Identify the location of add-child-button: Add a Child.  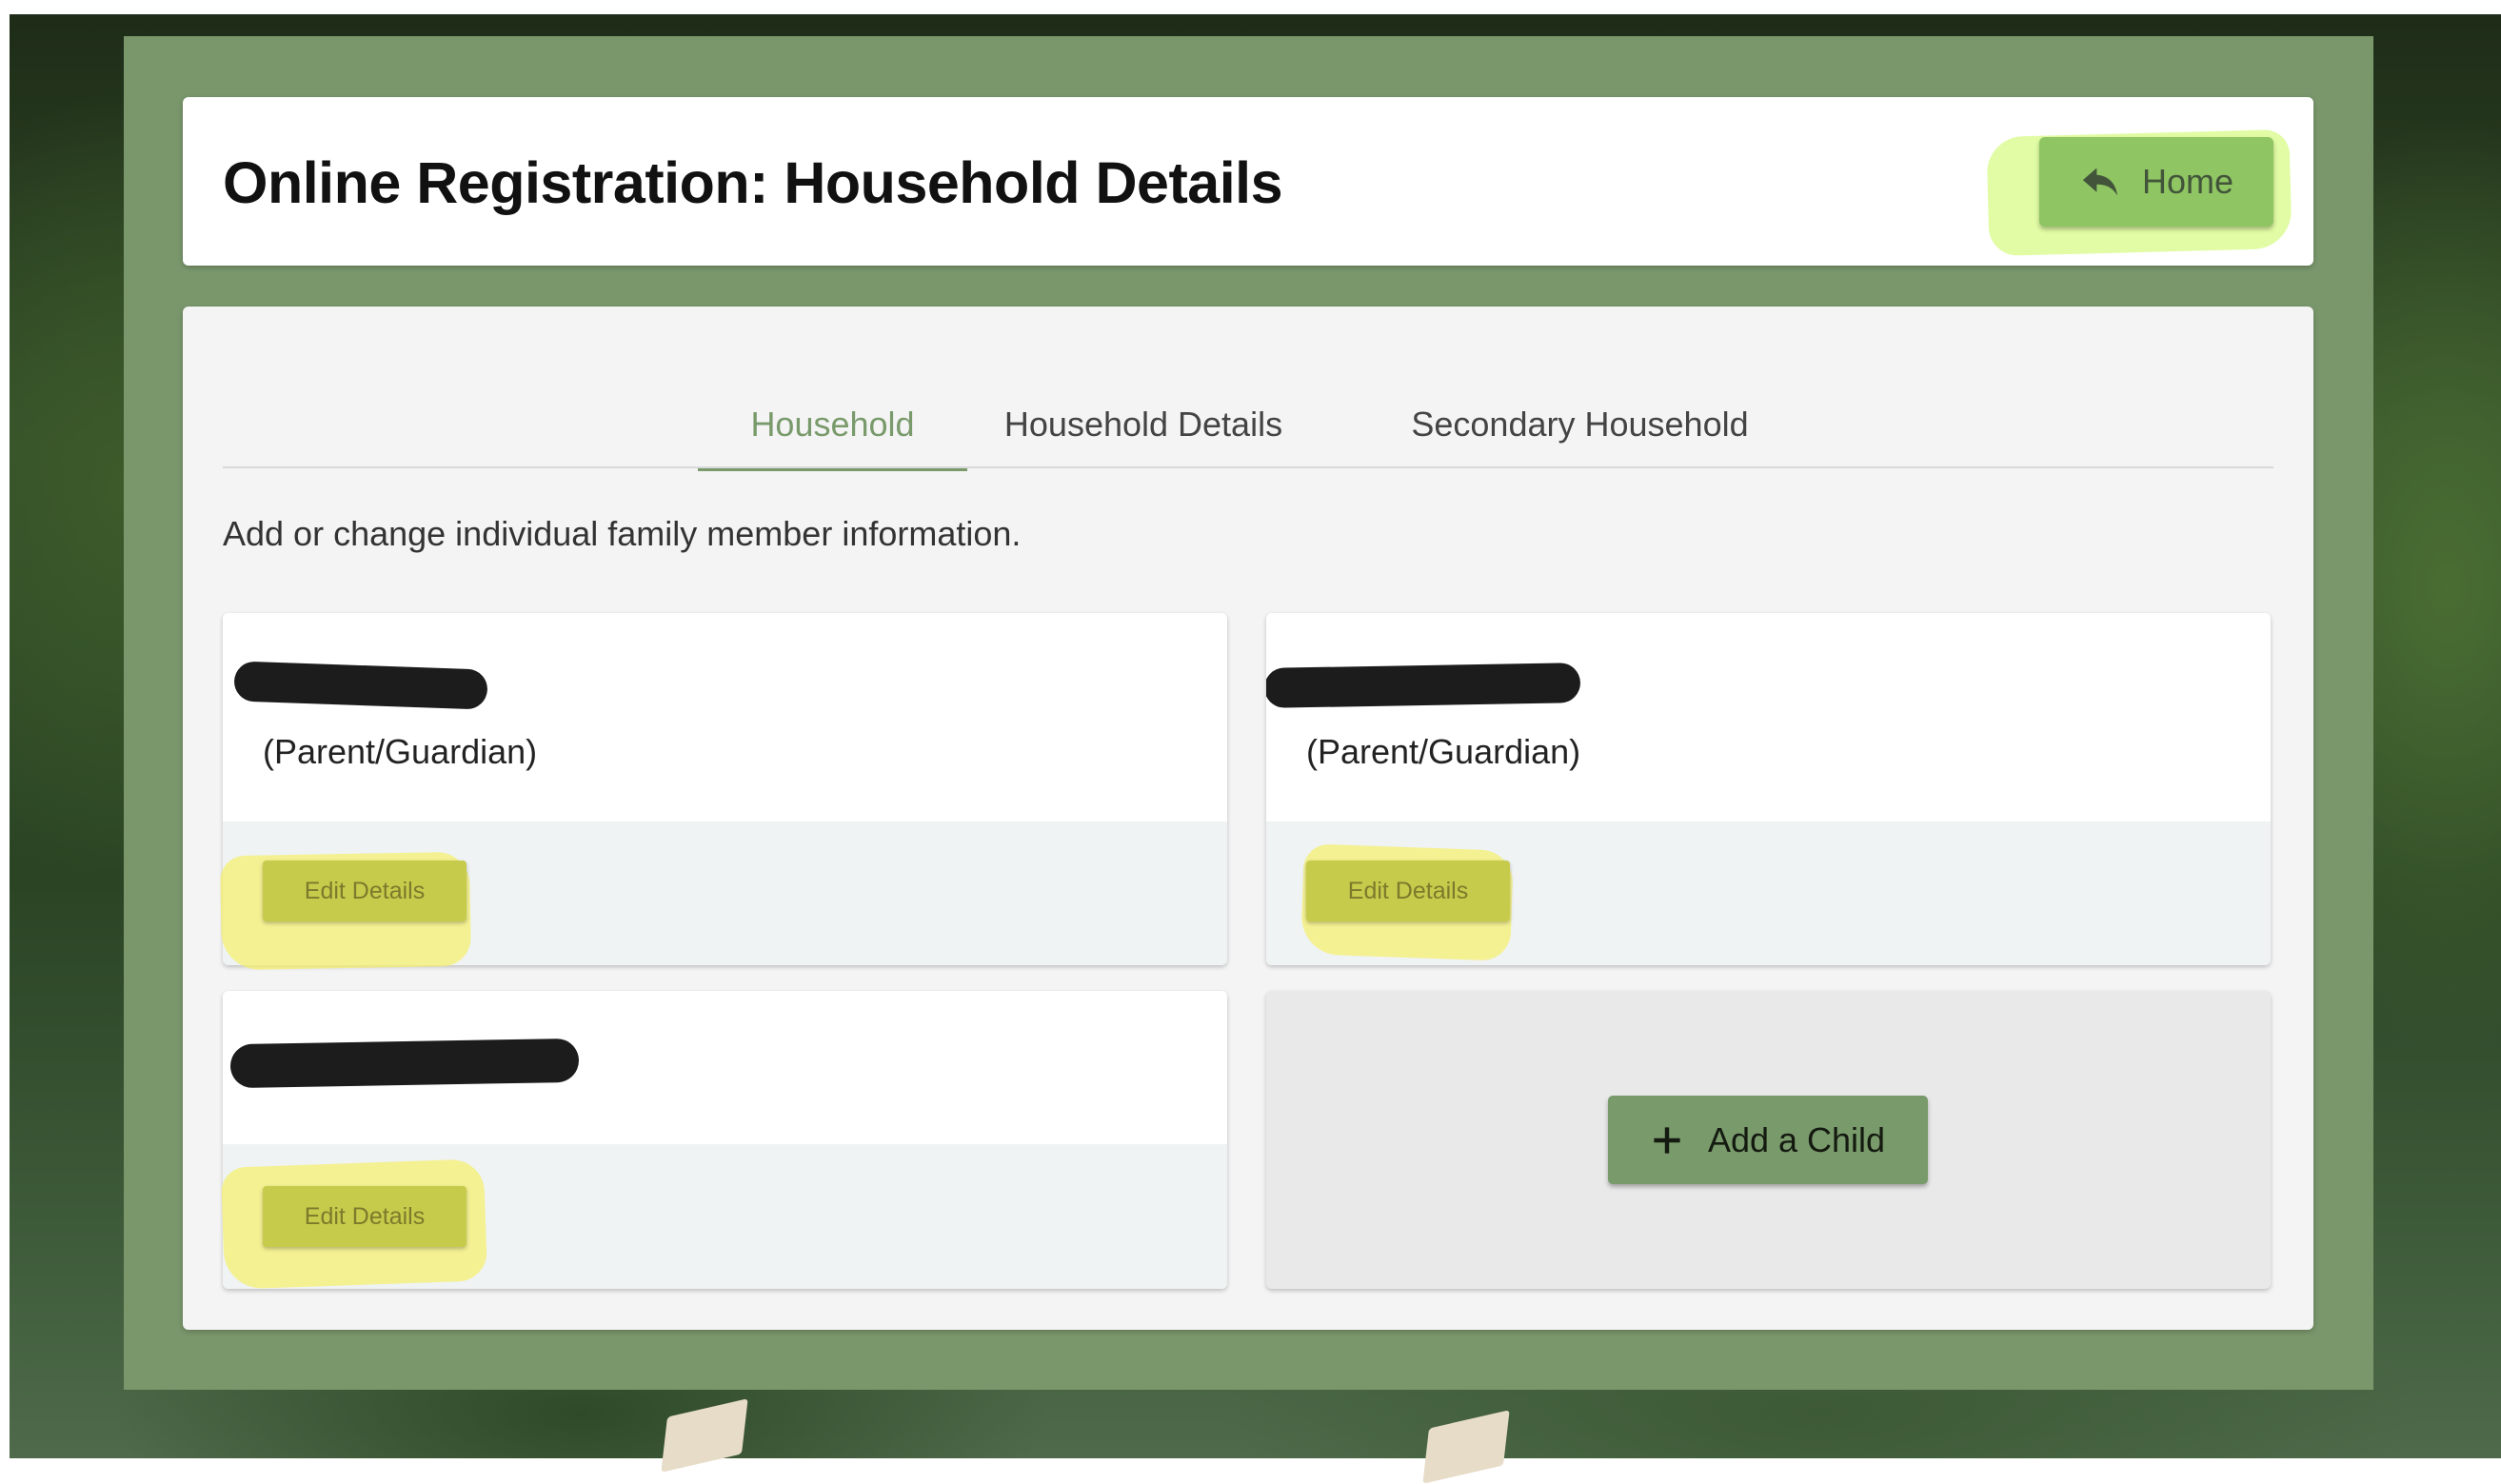
(1768, 1140).